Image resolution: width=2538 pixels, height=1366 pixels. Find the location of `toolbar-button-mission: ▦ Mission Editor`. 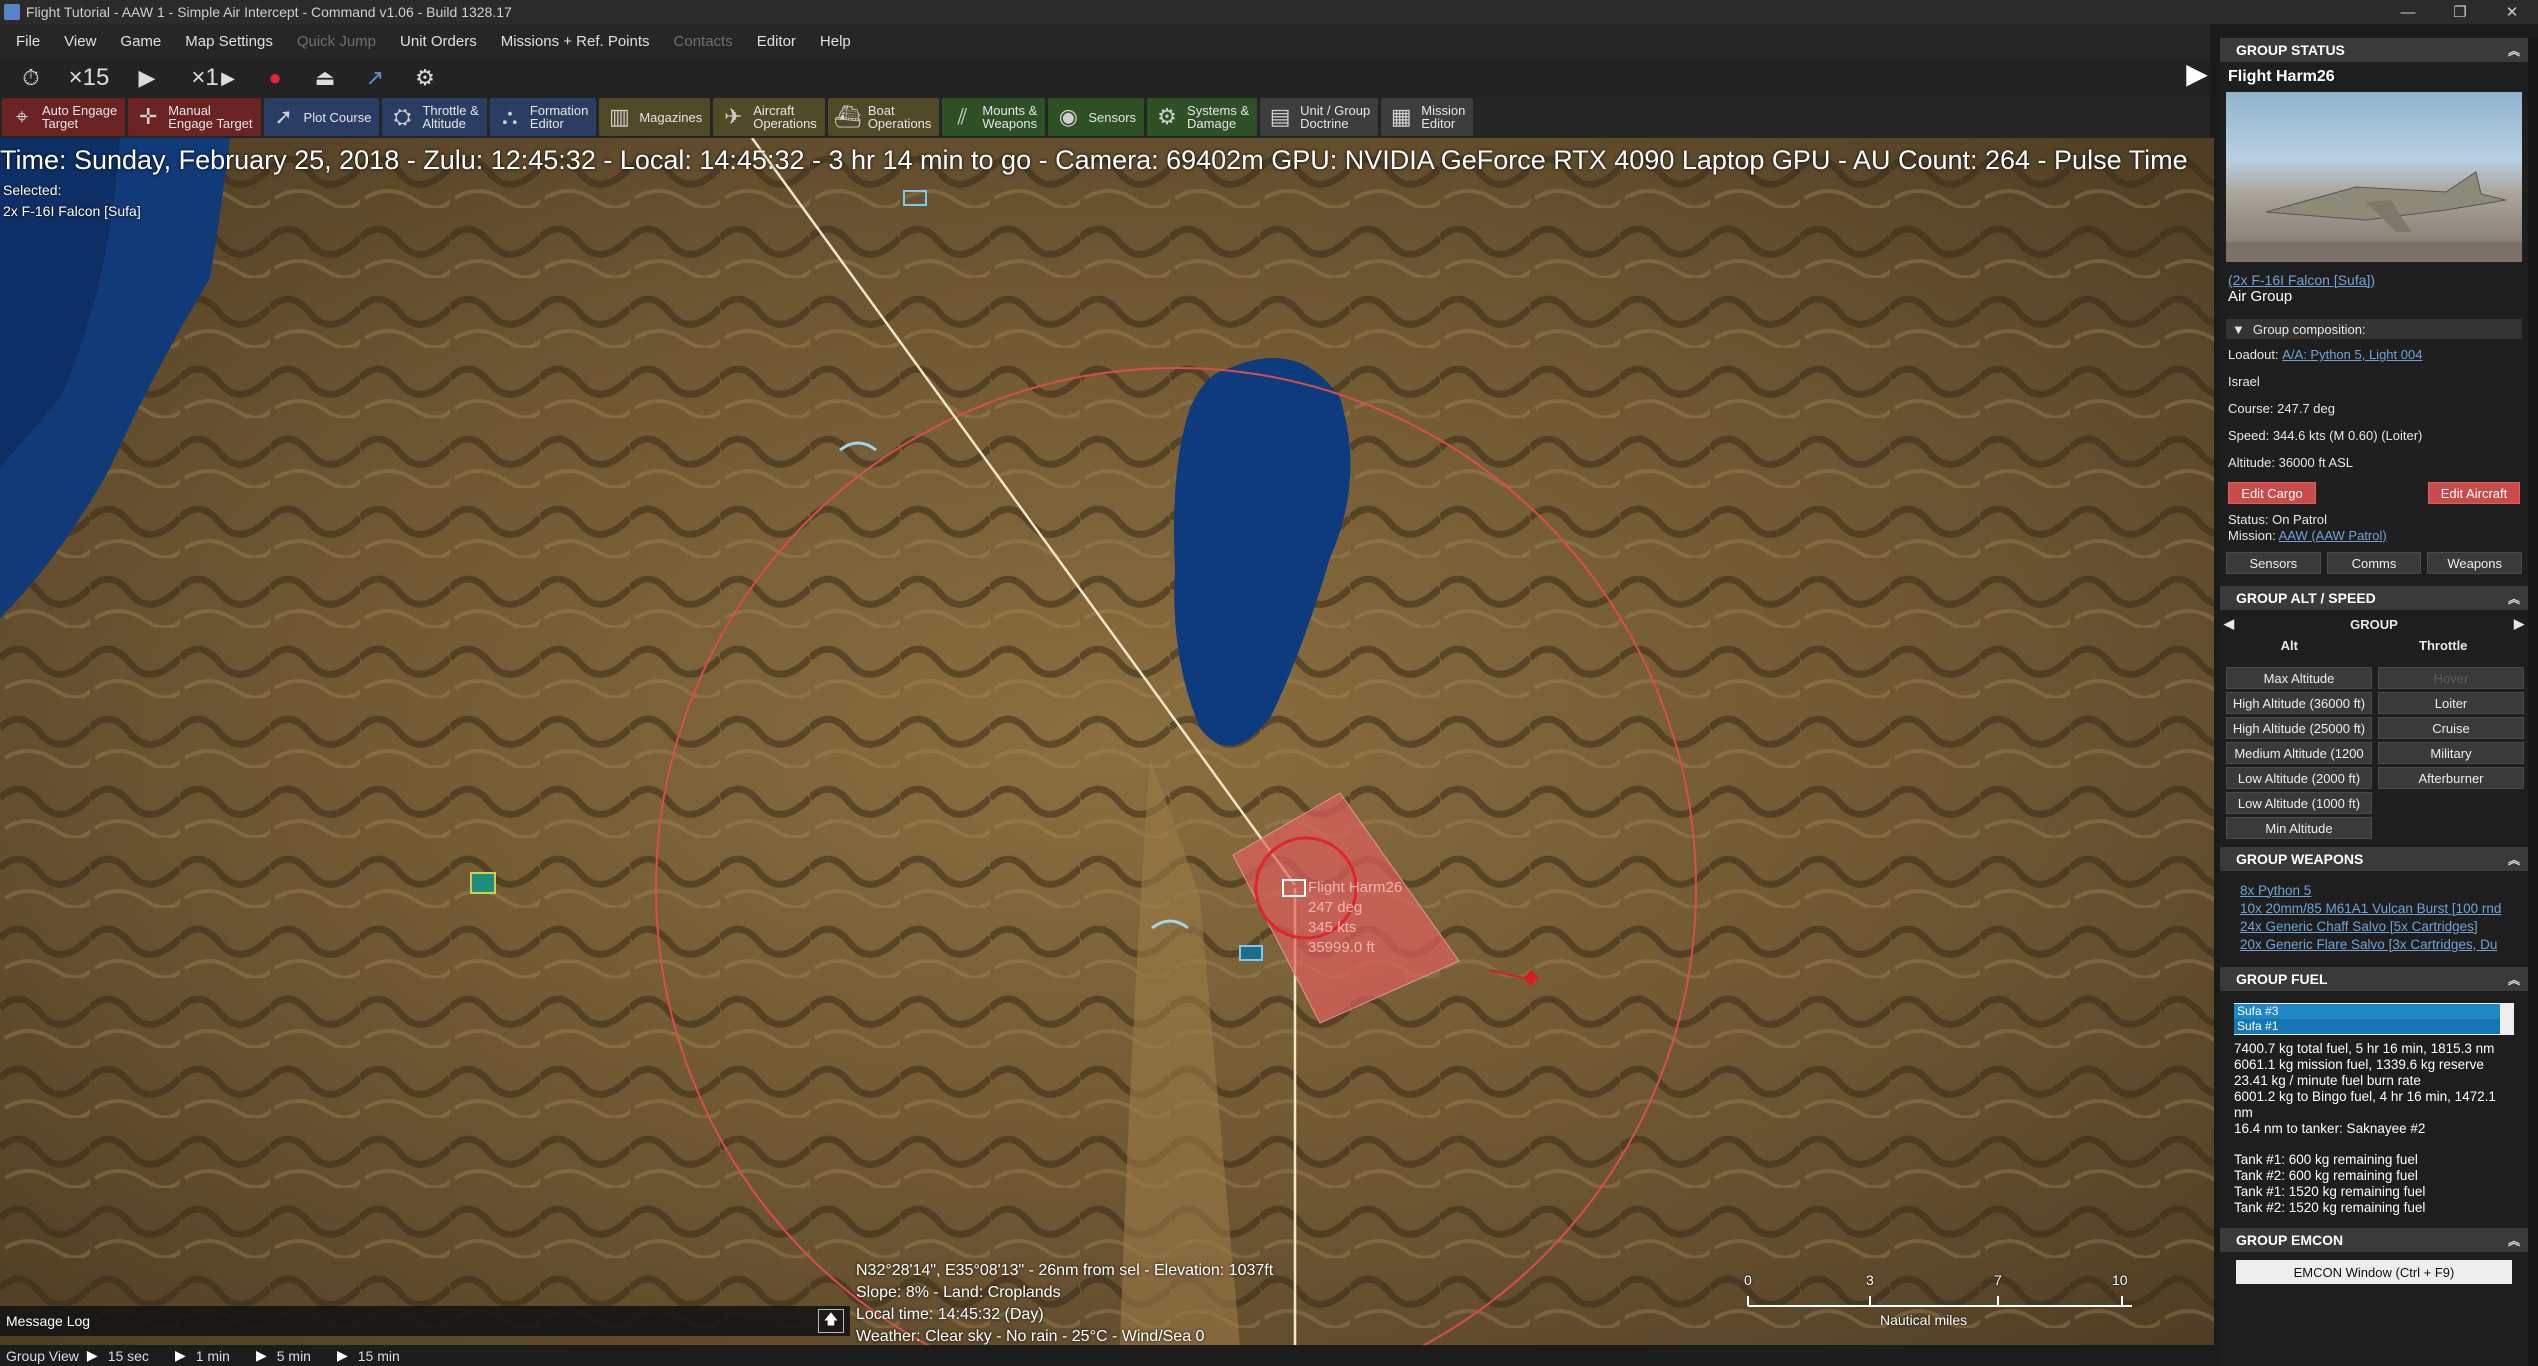

toolbar-button-mission: ▦ Mission Editor is located at coordinates (1427, 117).